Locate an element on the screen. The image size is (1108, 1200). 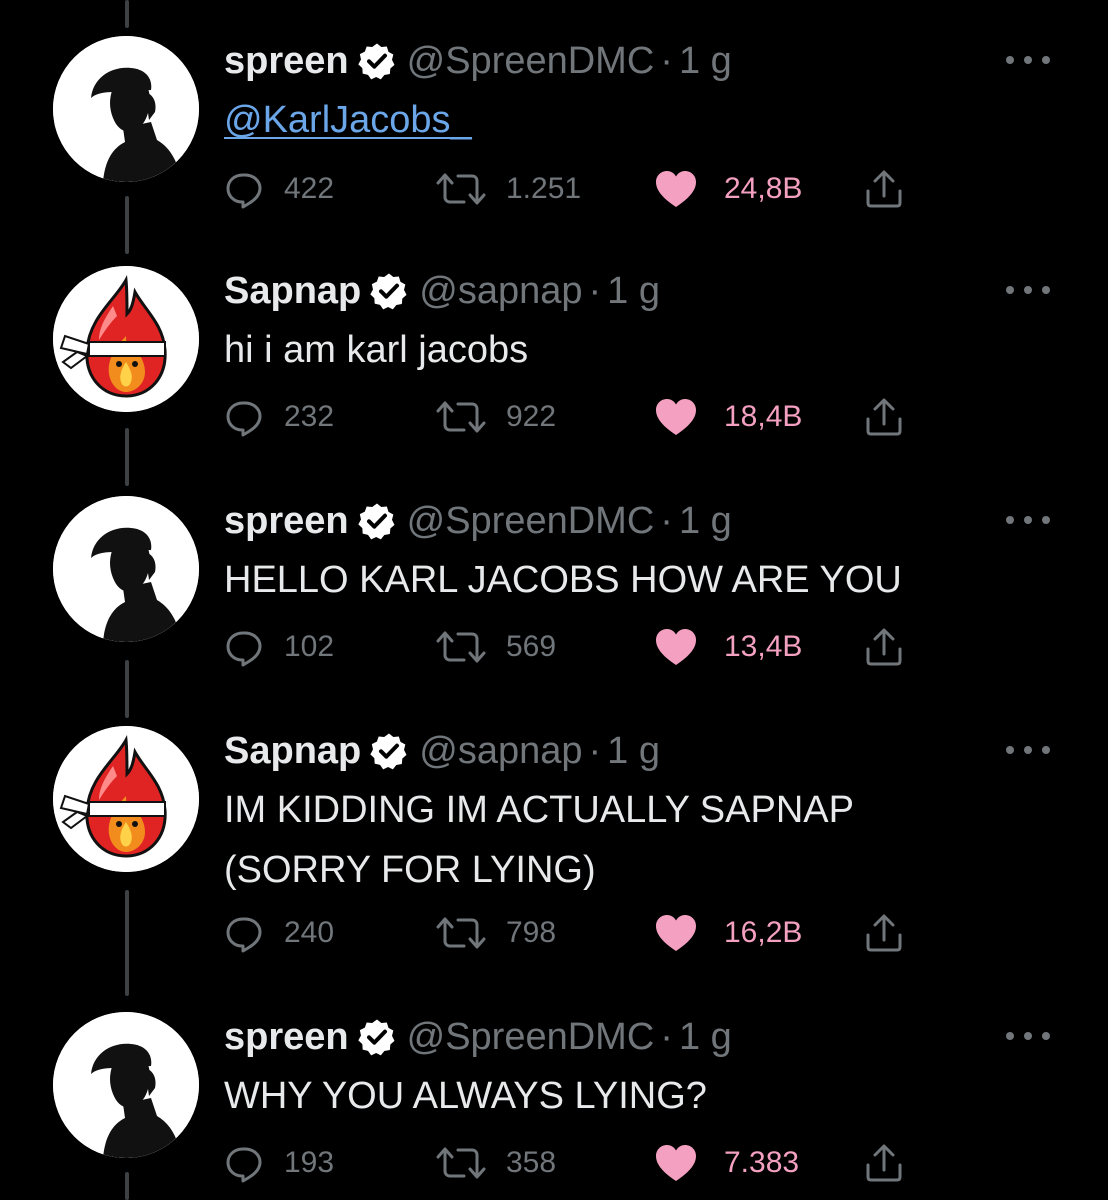
retweet-button: 358 is located at coordinates (496, 1163).